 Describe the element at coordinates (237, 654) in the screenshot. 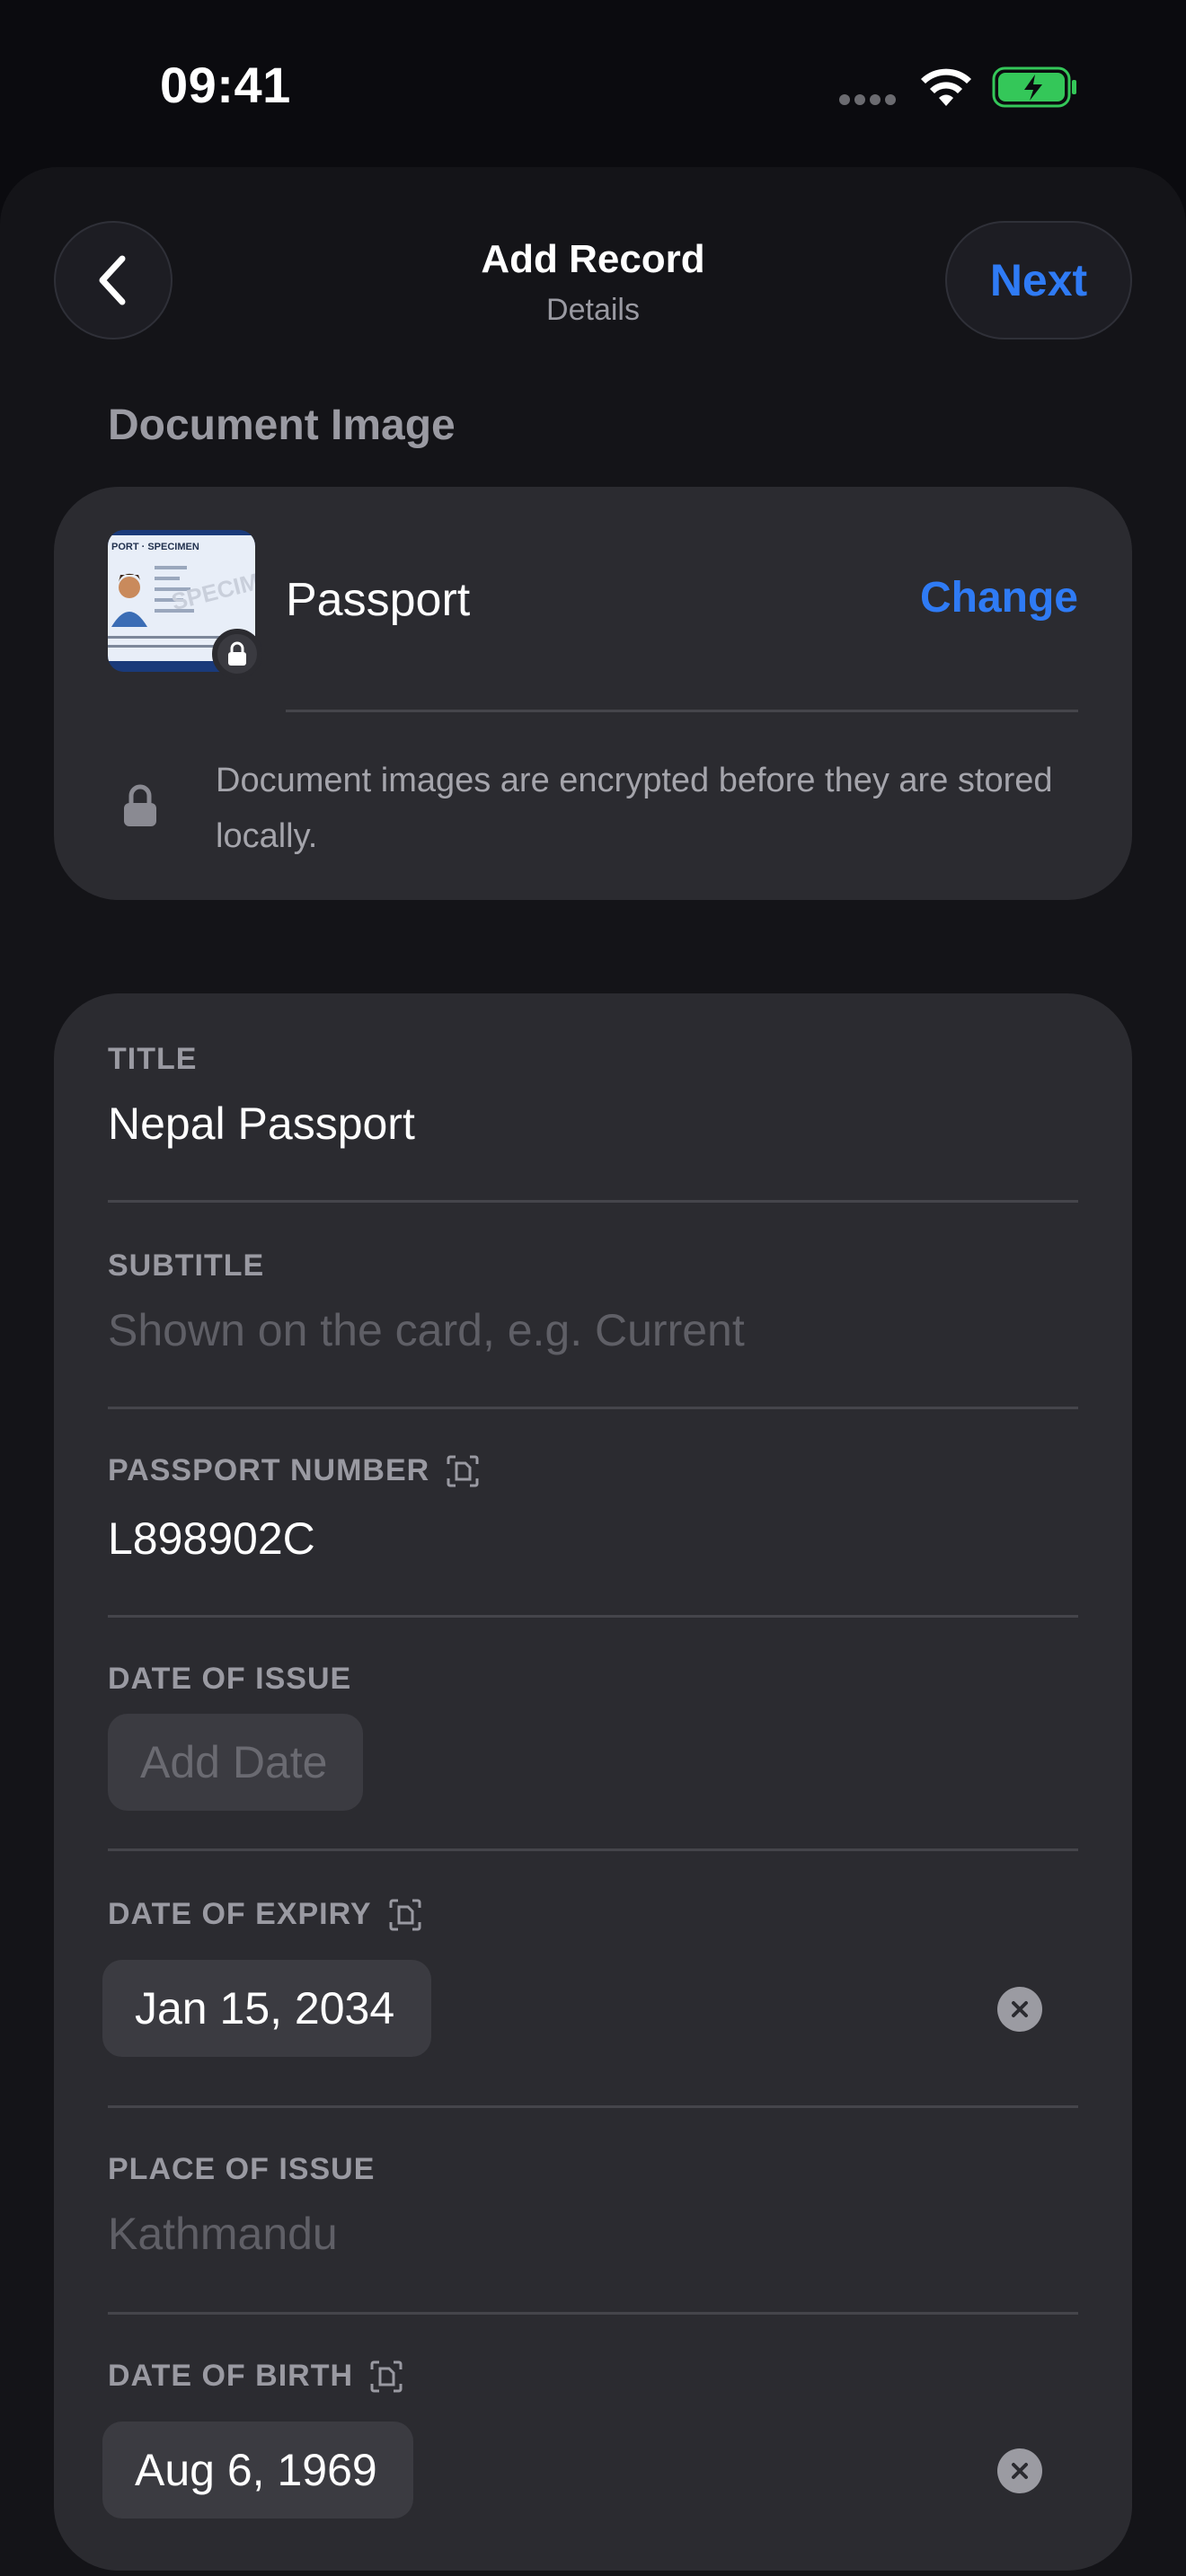

I see `thumbnail-lock-icon` at that location.